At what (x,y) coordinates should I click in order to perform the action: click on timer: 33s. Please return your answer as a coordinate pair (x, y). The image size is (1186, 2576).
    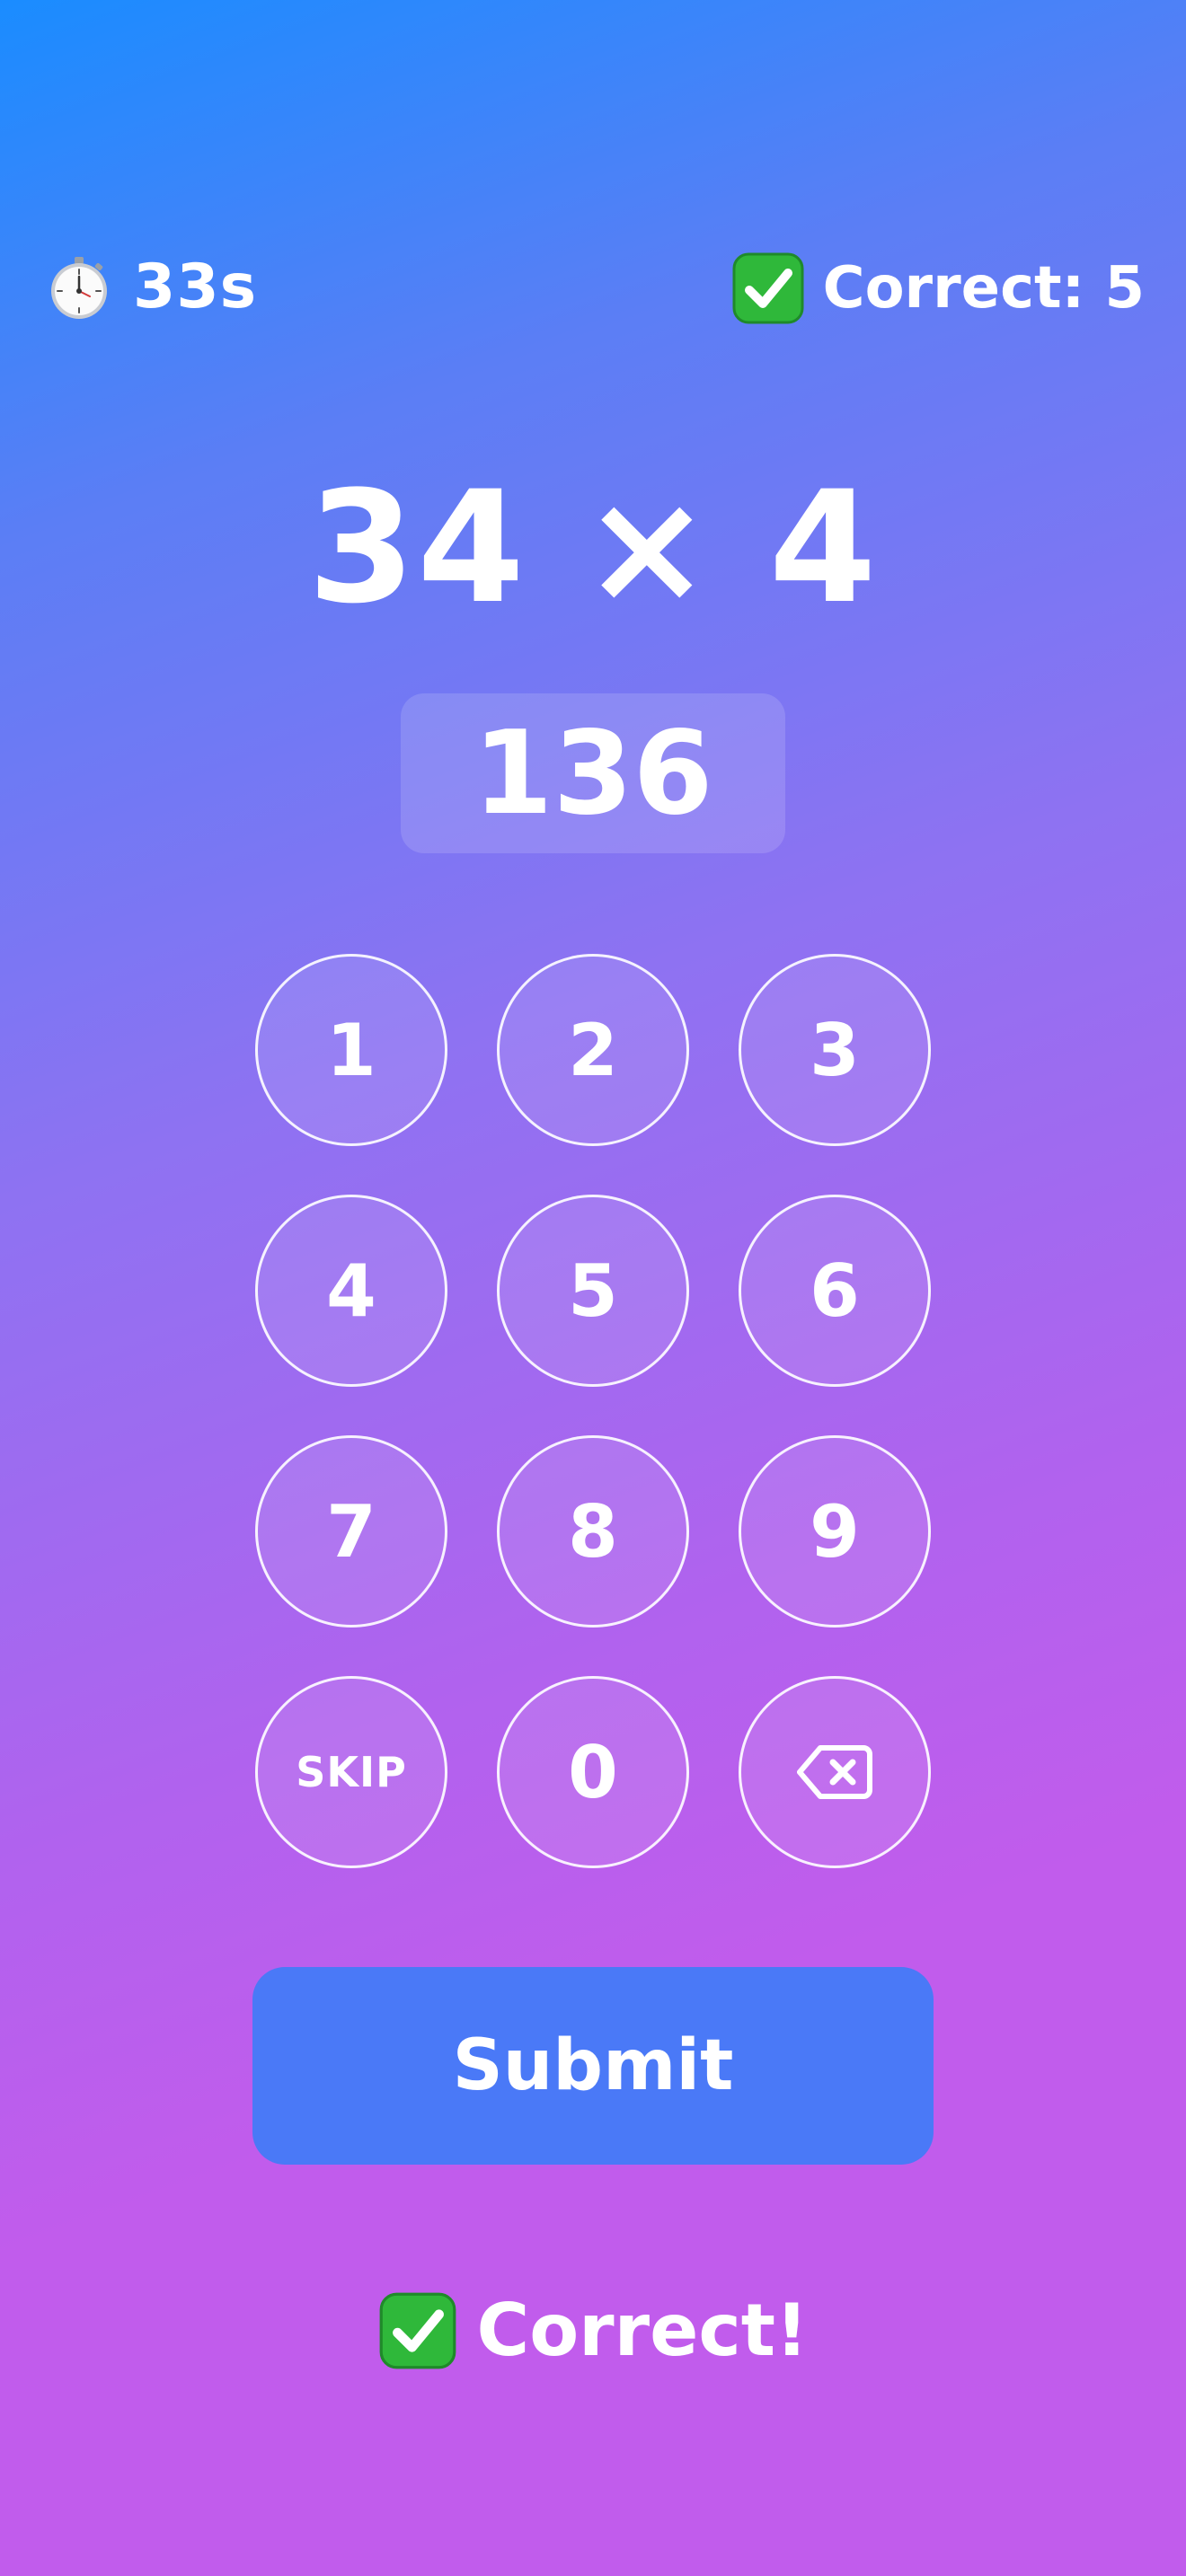
    Looking at the image, I should click on (151, 286).